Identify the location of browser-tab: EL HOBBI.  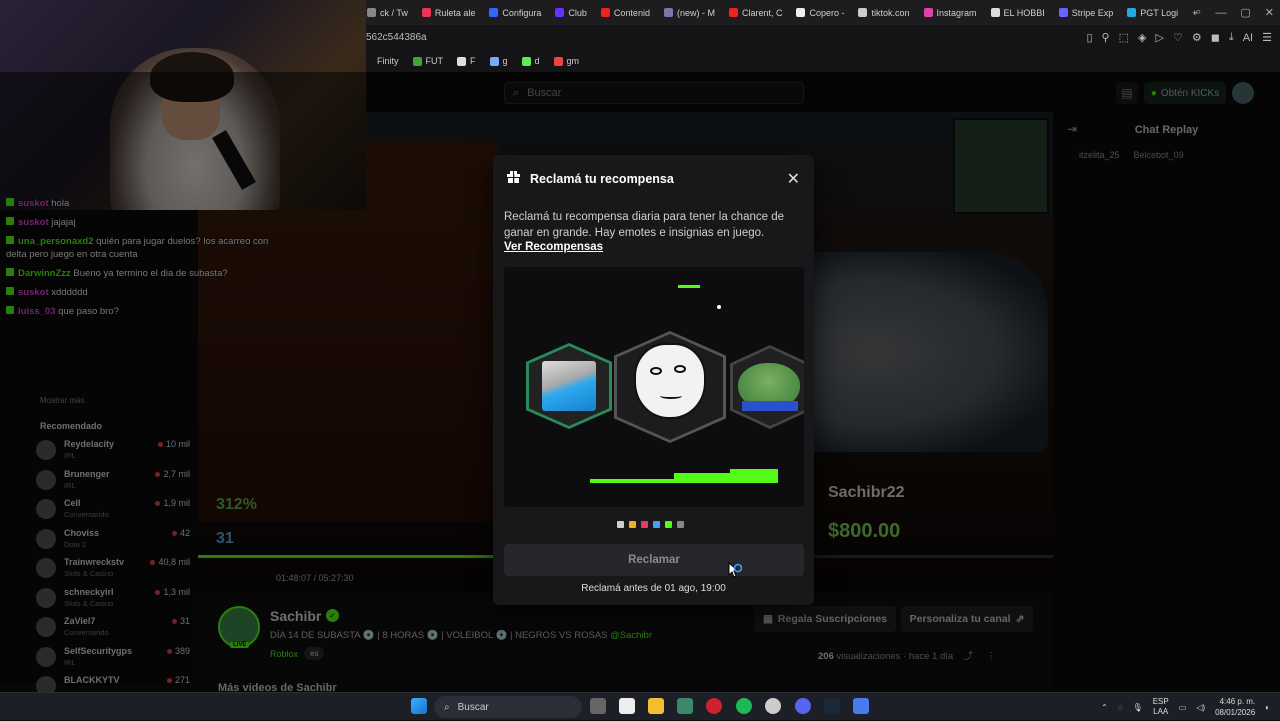
(1018, 12).